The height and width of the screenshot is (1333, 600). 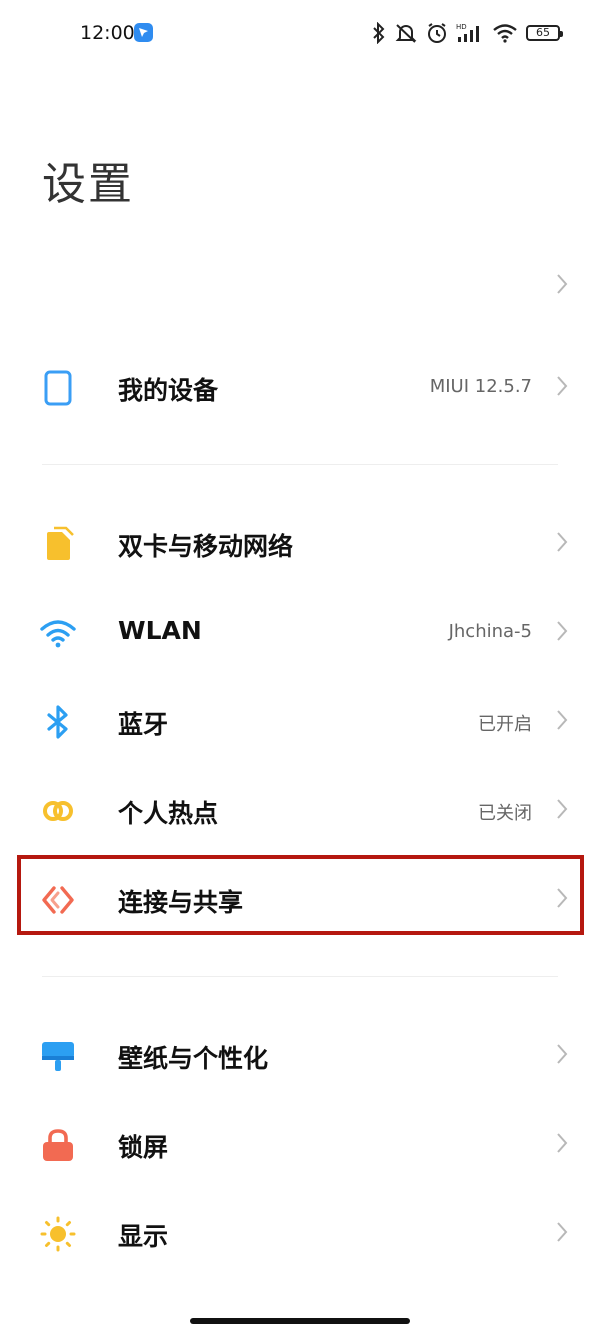 I want to click on settings-item-label: WLAN, so click(x=160, y=630).